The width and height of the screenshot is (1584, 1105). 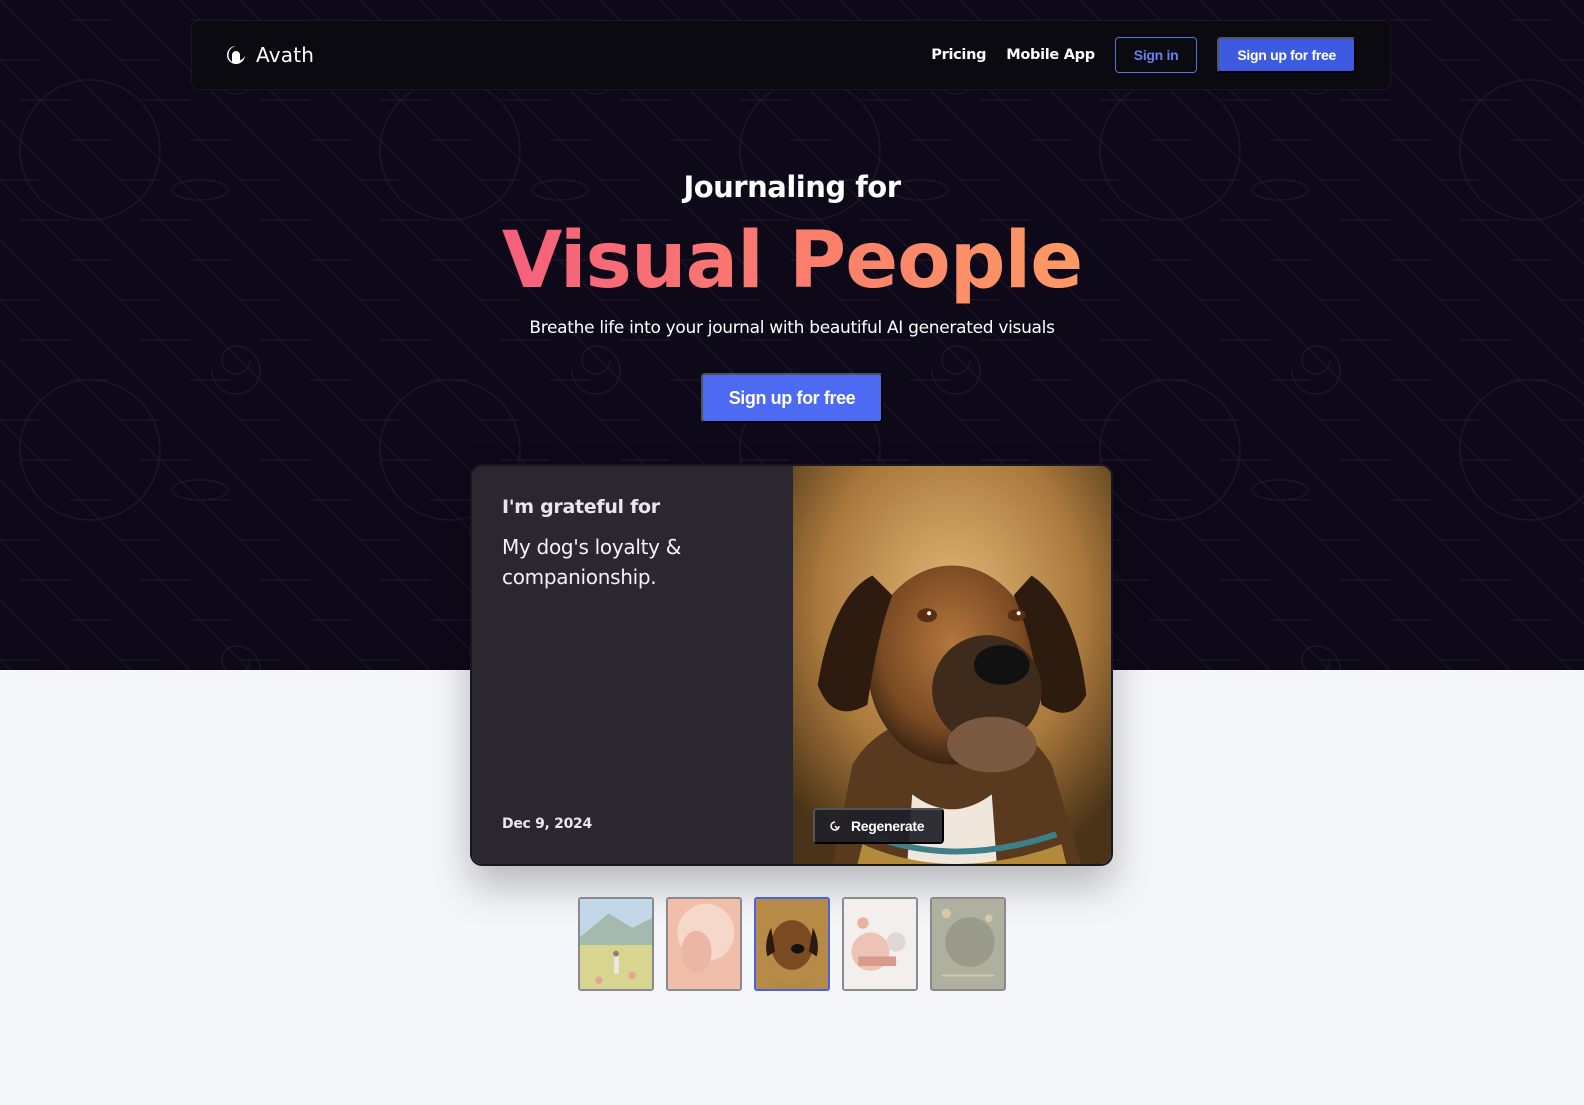 What do you see at coordinates (792, 187) in the screenshot?
I see `hero-subtitle: Journaling for` at bounding box center [792, 187].